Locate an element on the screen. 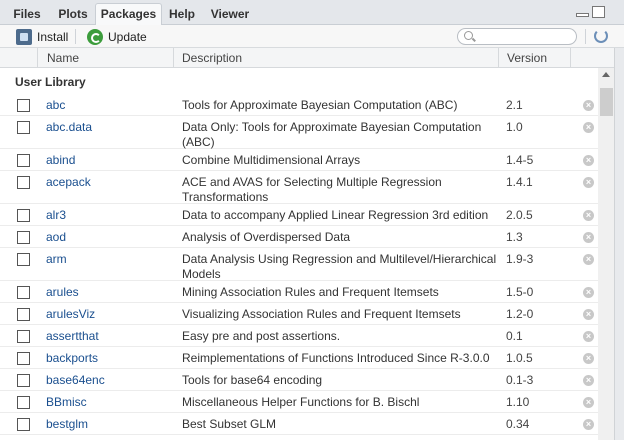 The width and height of the screenshot is (624, 440). install-button: Install is located at coordinates (42, 36).